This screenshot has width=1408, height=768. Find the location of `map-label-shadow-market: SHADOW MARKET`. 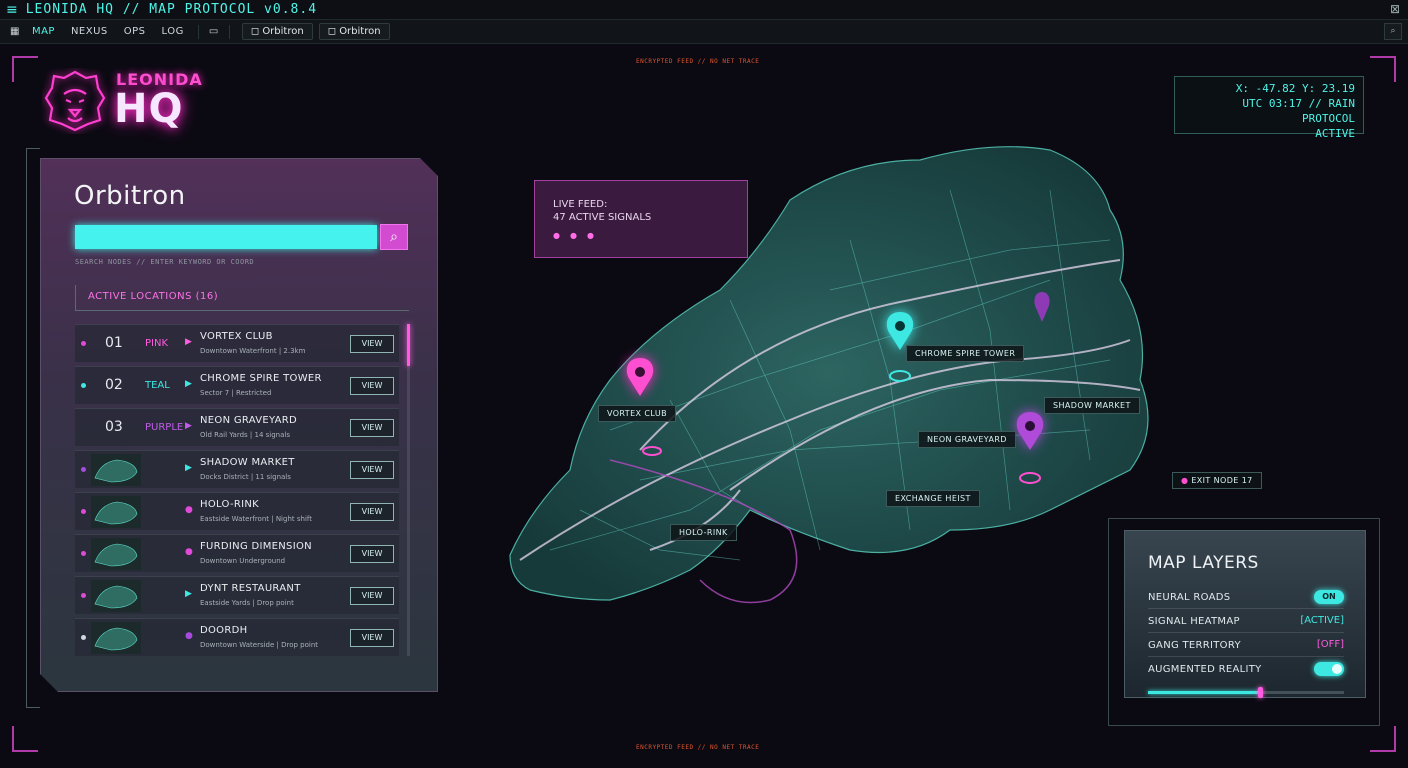

map-label-shadow-market: SHADOW MARKET is located at coordinates (1092, 405).